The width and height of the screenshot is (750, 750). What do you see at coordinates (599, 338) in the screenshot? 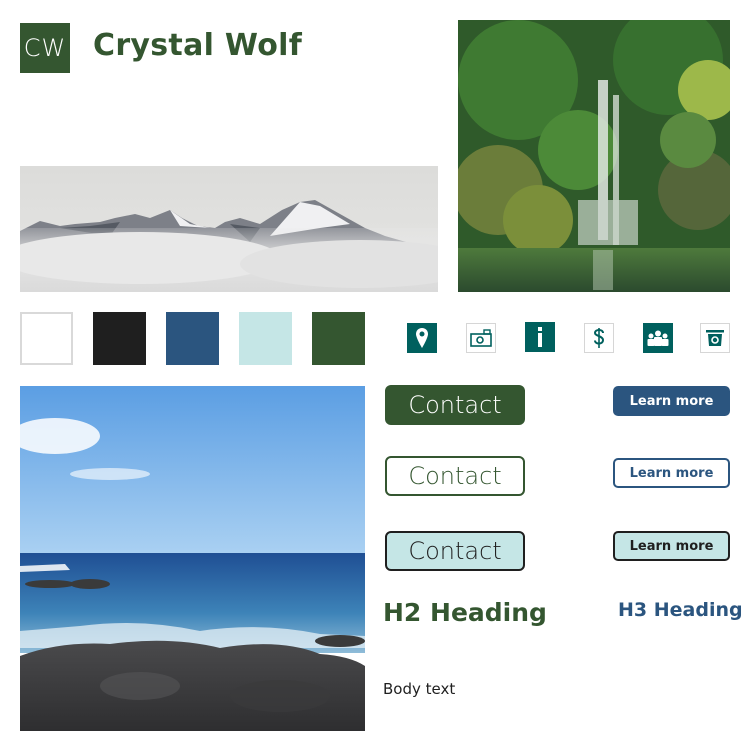
I see `dollar-icon` at bounding box center [599, 338].